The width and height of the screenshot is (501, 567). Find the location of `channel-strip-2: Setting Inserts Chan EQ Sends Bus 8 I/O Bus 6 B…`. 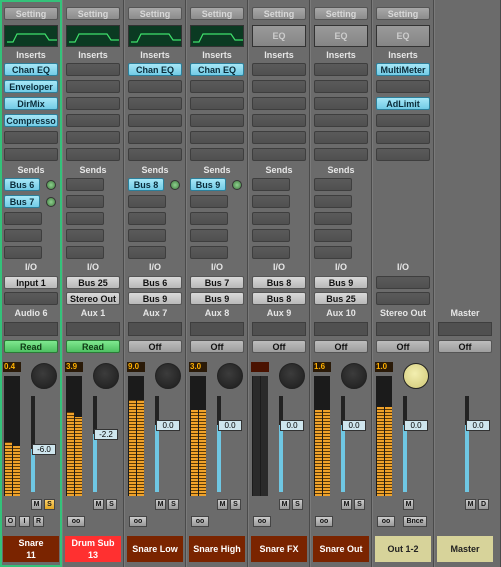

channel-strip-2: Setting Inserts Chan EQ Sends Bus 8 I/O Bus 6 B… is located at coordinates (155, 283).